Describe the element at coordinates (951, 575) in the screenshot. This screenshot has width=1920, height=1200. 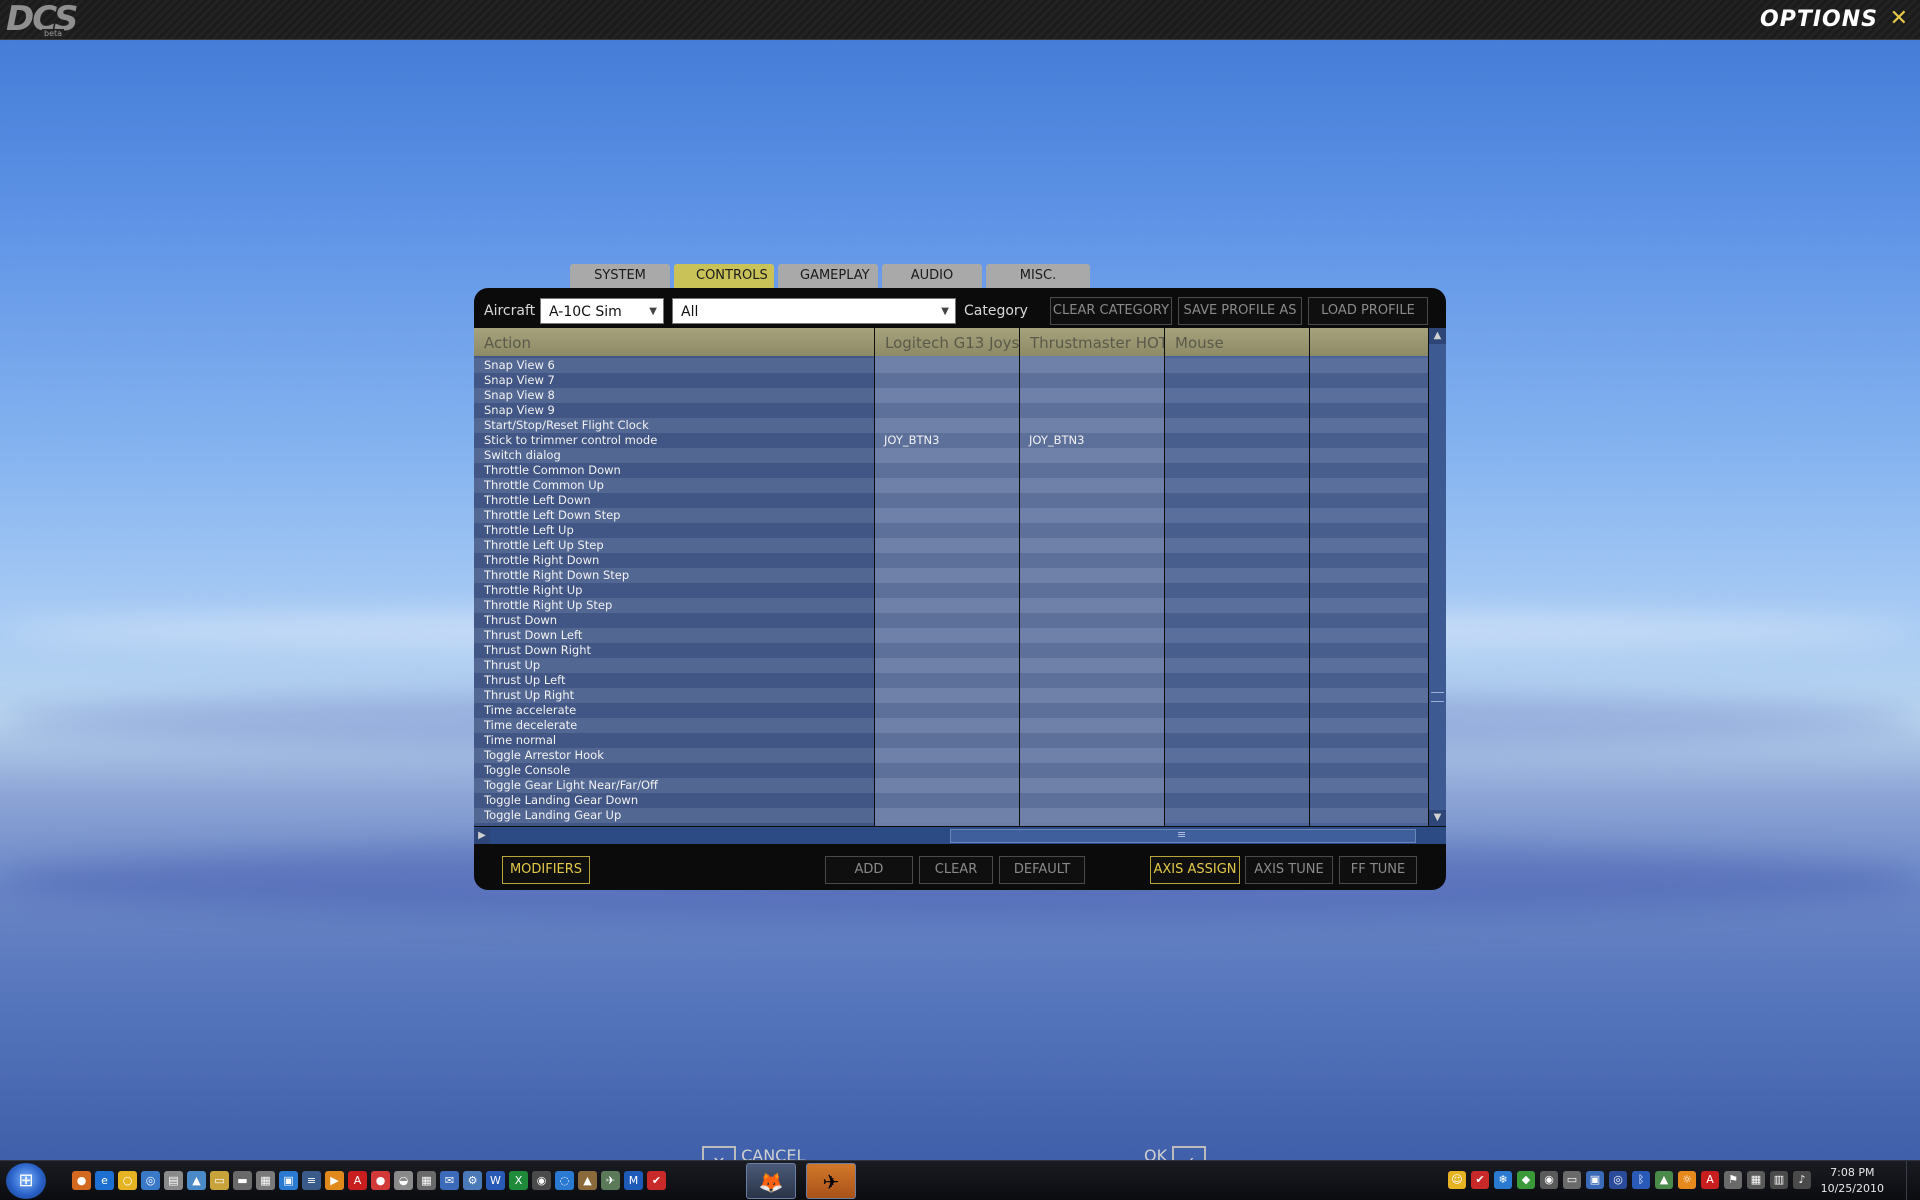
I see `table-row: Throttle Right Down Step` at that location.